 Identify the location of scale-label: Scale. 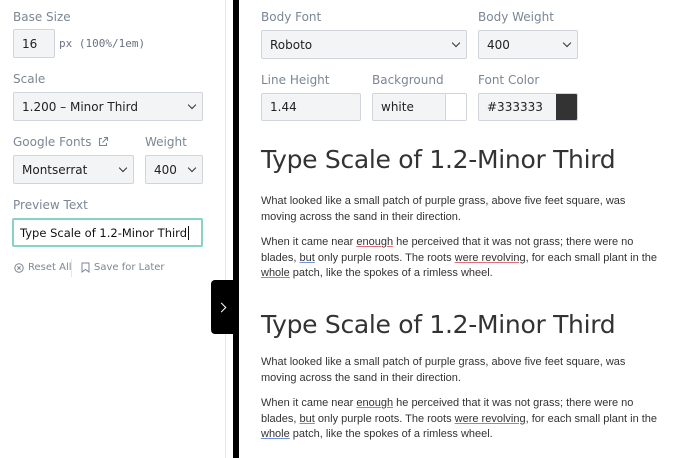
(29, 79).